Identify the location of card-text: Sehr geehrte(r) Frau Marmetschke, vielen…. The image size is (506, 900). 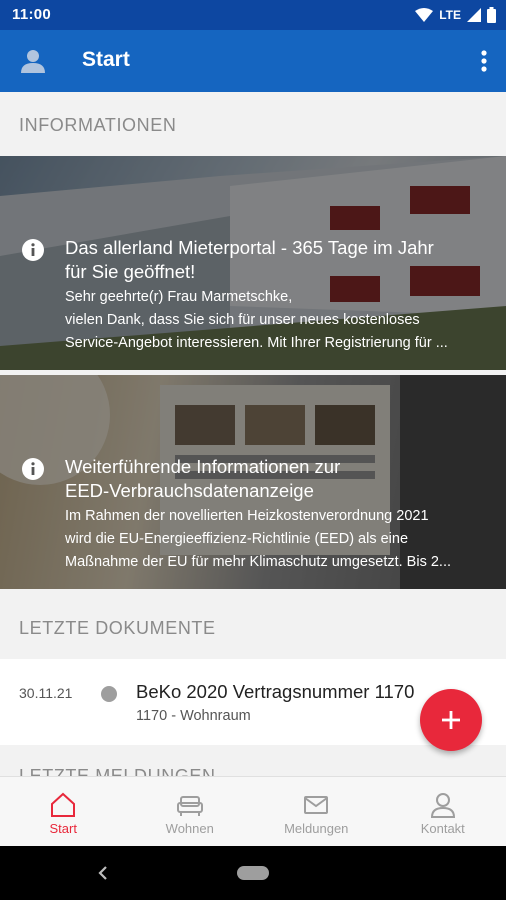
(277, 320).